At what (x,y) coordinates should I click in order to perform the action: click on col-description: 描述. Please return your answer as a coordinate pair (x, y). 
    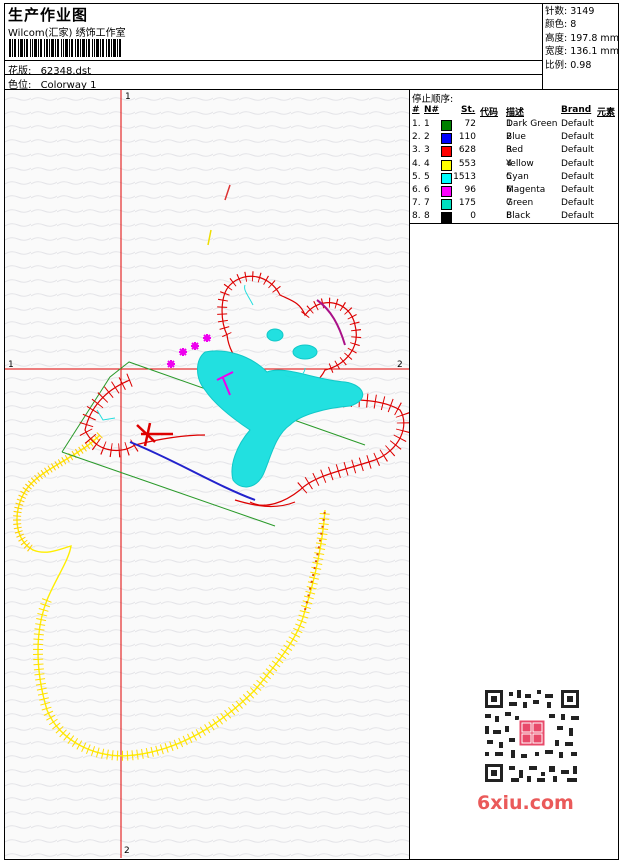
    Looking at the image, I should click on (515, 113).